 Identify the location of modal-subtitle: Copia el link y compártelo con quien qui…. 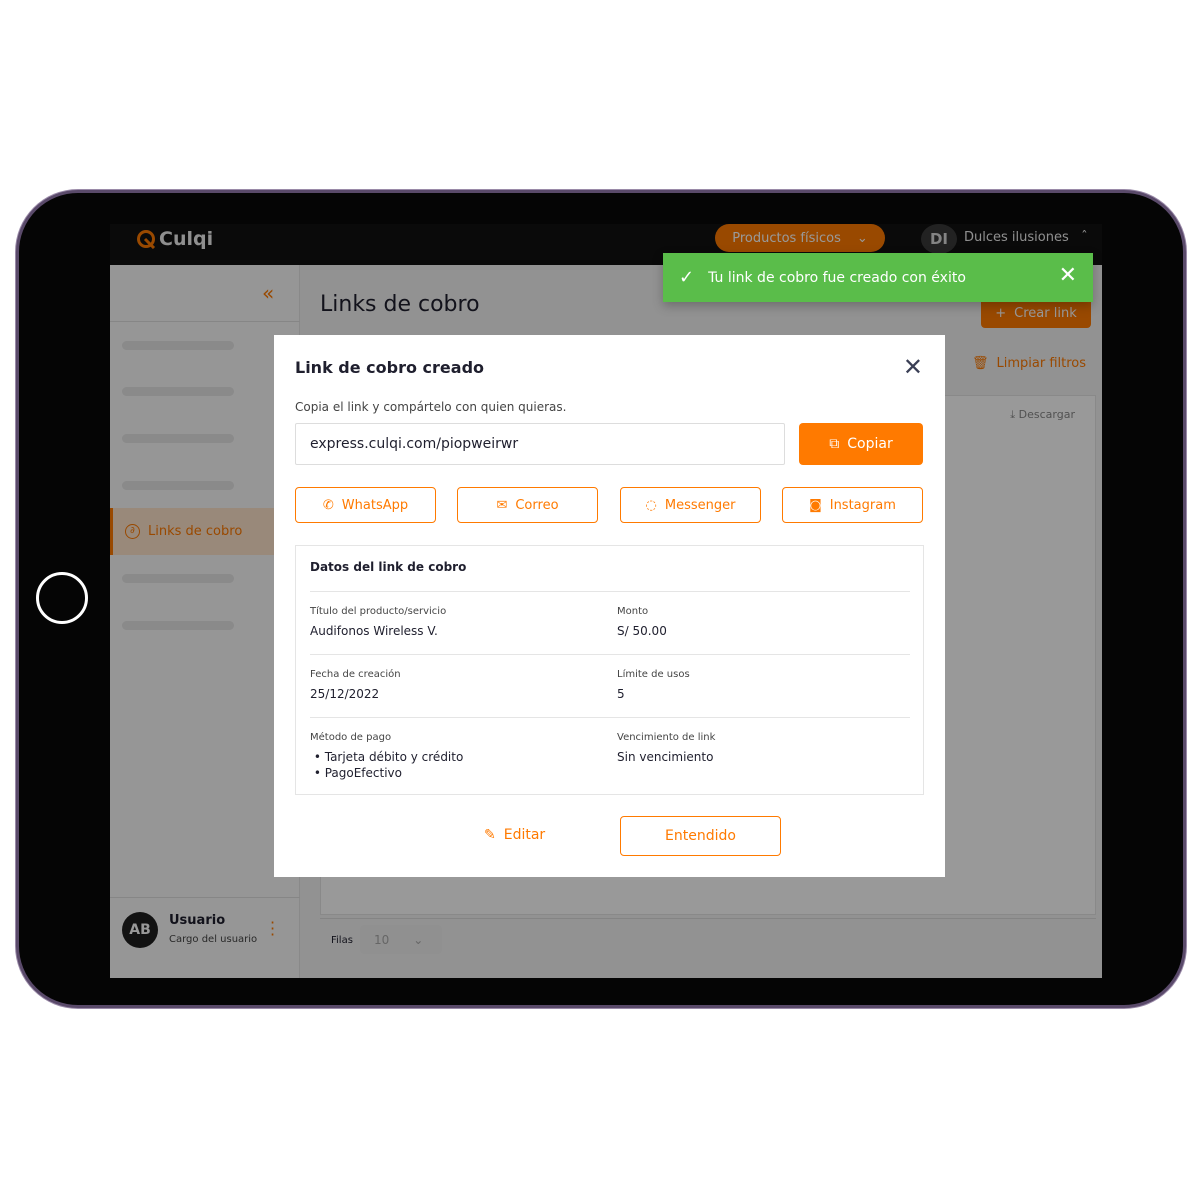
(431, 407).